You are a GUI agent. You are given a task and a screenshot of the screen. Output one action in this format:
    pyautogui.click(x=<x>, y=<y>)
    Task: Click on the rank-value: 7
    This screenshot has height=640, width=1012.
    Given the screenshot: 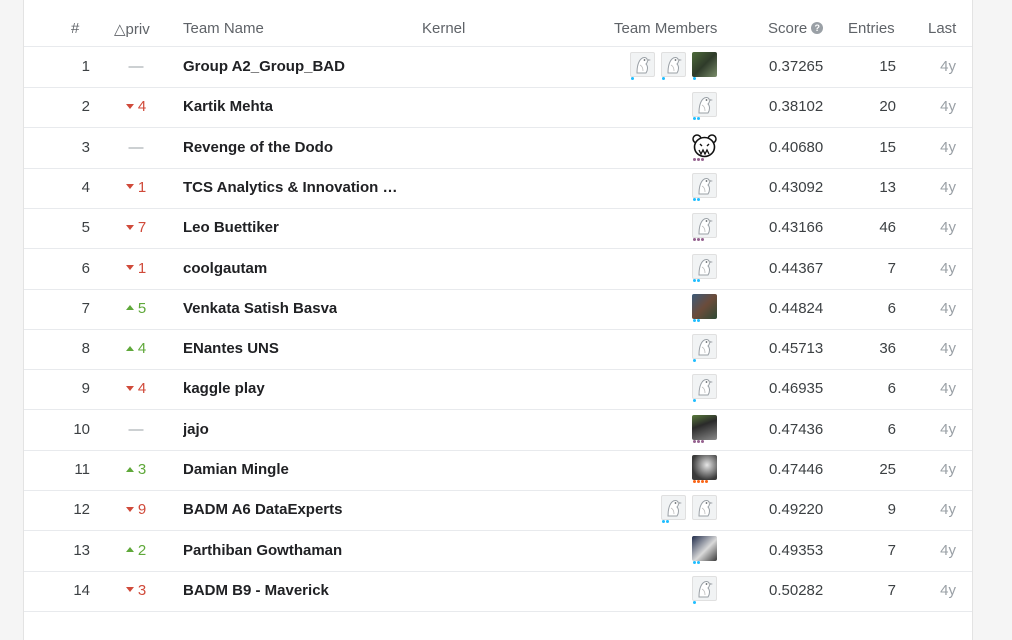 What is the action you would take?
    pyautogui.click(x=85, y=308)
    